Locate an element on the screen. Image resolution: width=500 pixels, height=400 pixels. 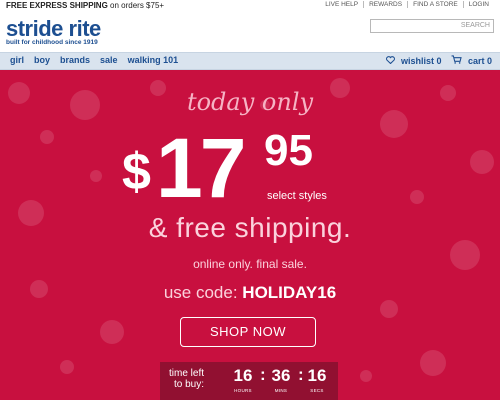
price-main: 17 is located at coordinates (201, 168).